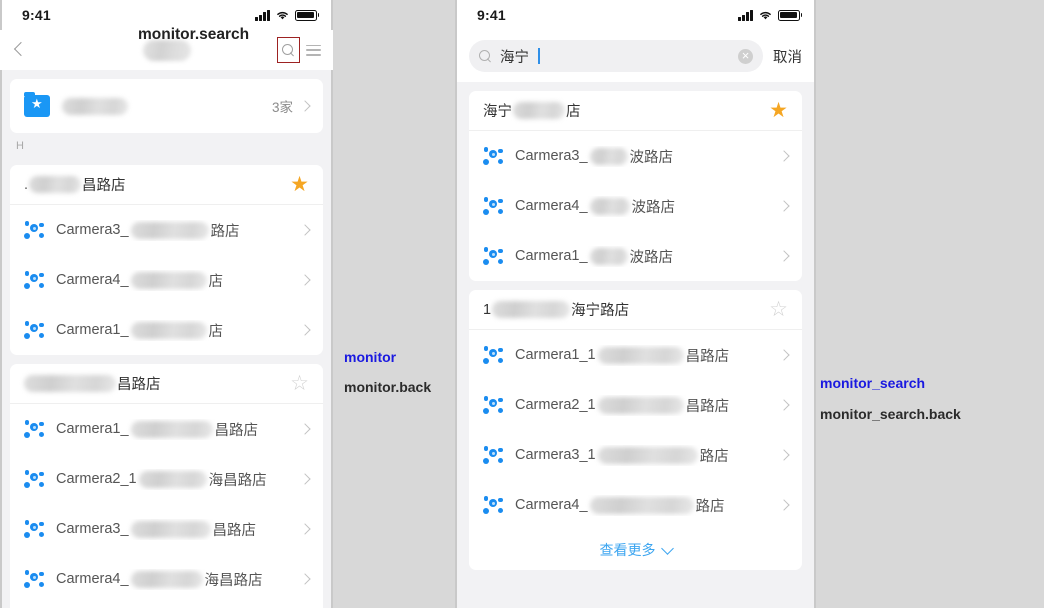  I want to click on camera-row: Carmera3_ 昌路店, so click(166, 529).